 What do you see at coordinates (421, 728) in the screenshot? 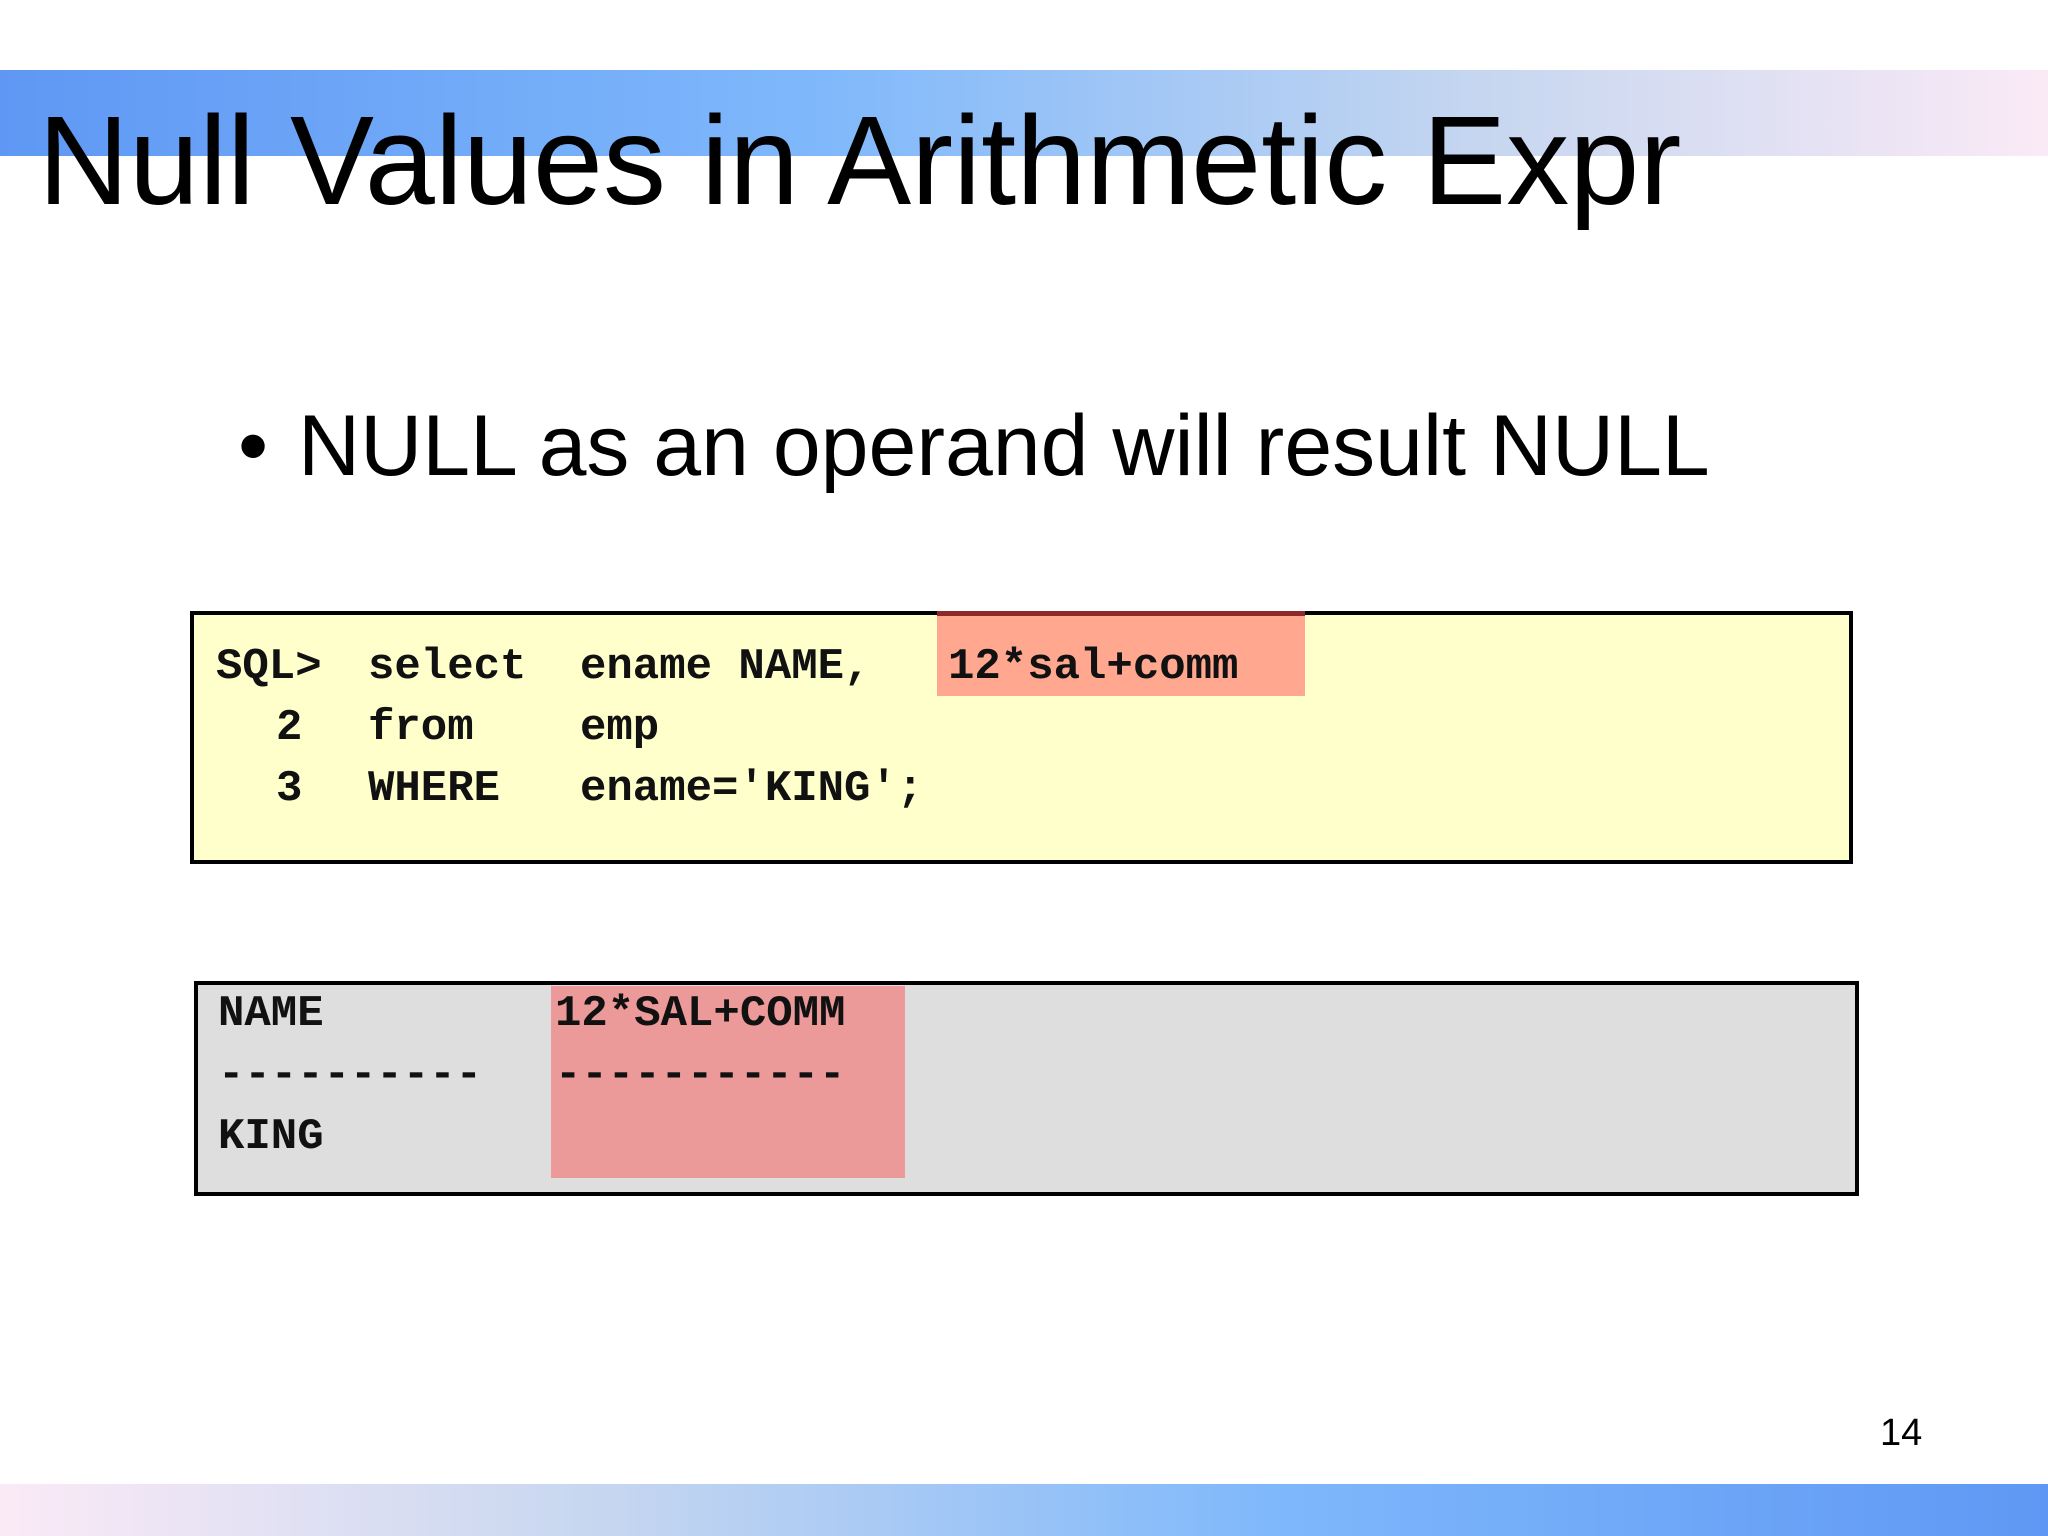
I see `from-keyword: from` at bounding box center [421, 728].